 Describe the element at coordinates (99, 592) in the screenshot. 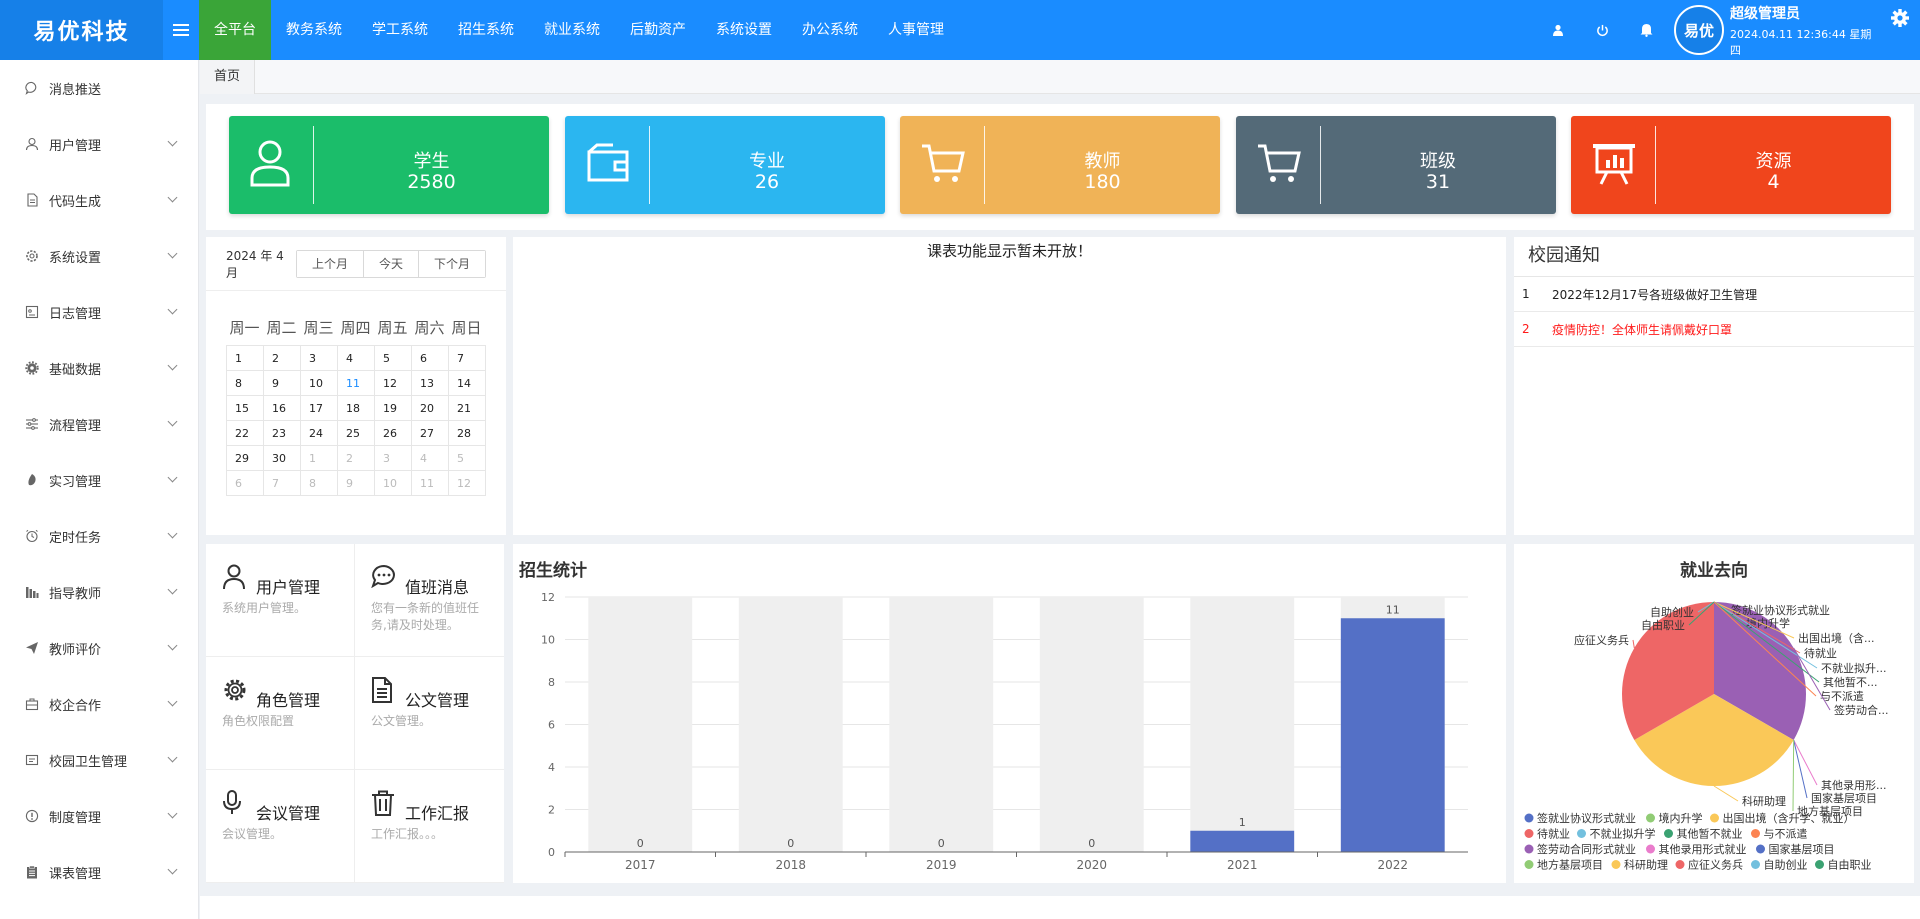

I see `sidebar-item: 指导教师` at that location.